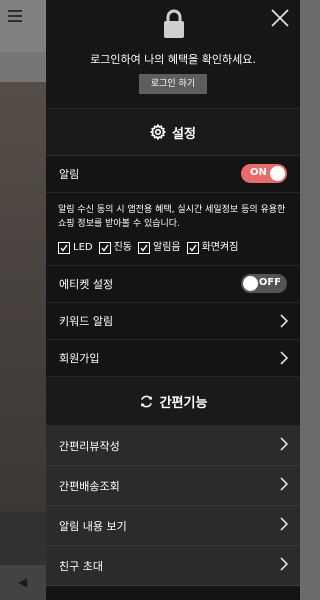  I want to click on etiquette-row: 에티켓 설정 OFF, so click(173, 284).